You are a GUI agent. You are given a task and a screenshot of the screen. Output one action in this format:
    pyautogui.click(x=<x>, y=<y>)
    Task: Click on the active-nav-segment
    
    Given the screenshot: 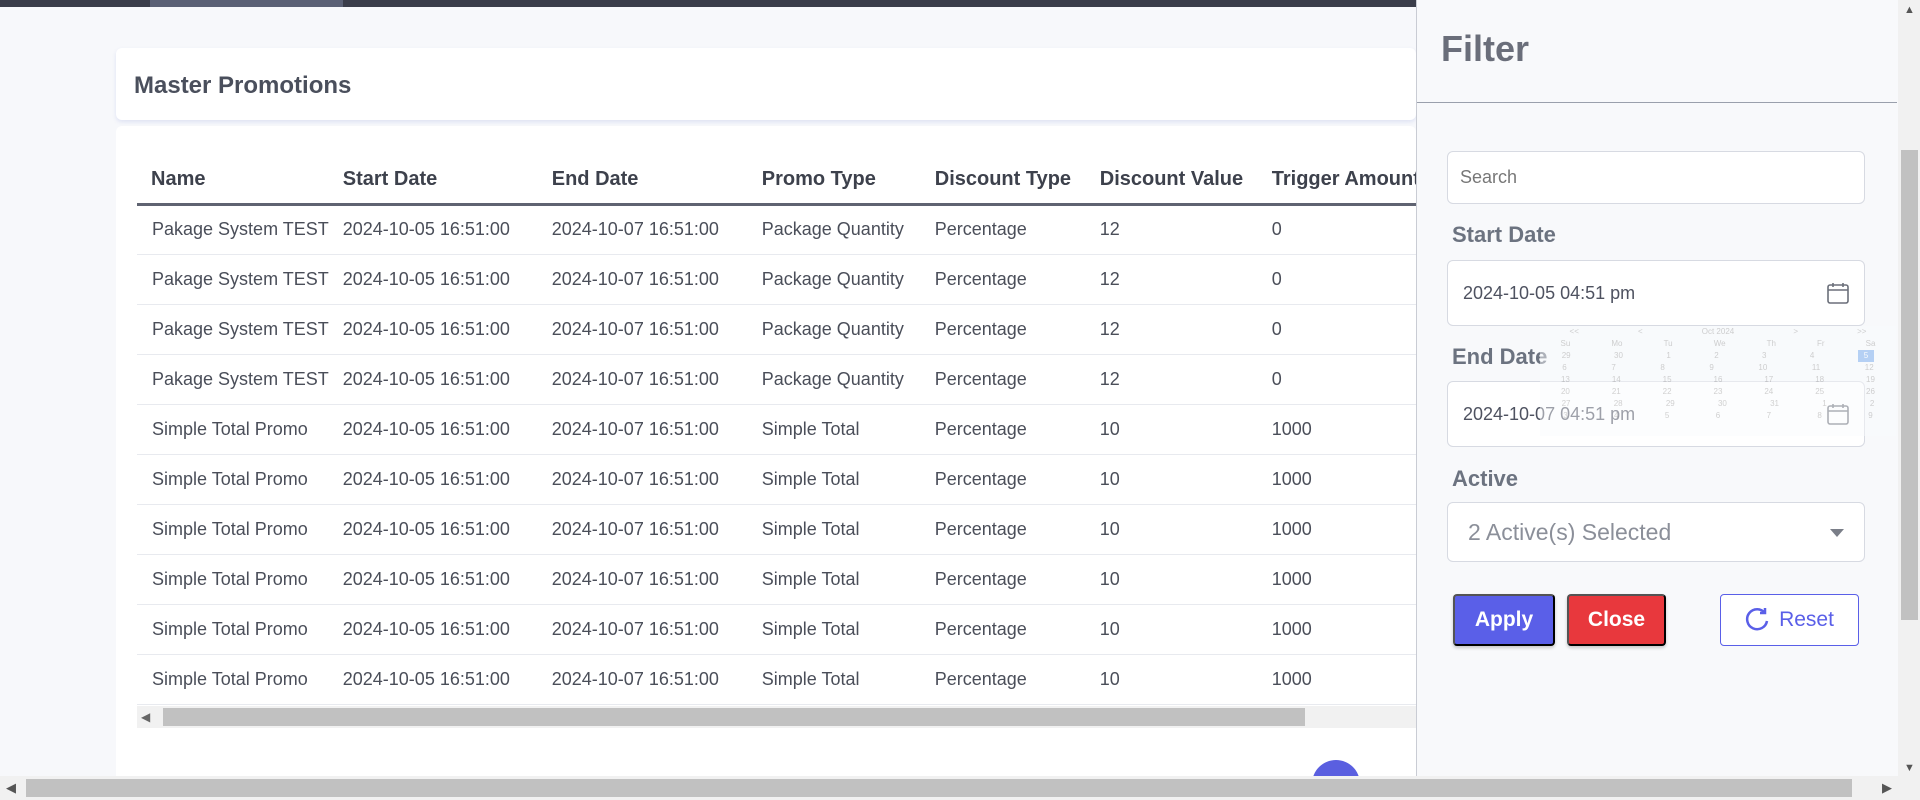 What is the action you would take?
    pyautogui.click(x=246, y=3)
    